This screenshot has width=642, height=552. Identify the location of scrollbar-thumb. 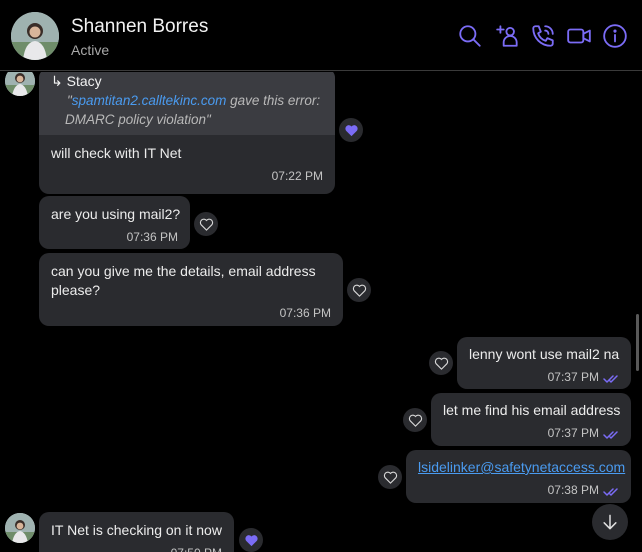
(637, 342).